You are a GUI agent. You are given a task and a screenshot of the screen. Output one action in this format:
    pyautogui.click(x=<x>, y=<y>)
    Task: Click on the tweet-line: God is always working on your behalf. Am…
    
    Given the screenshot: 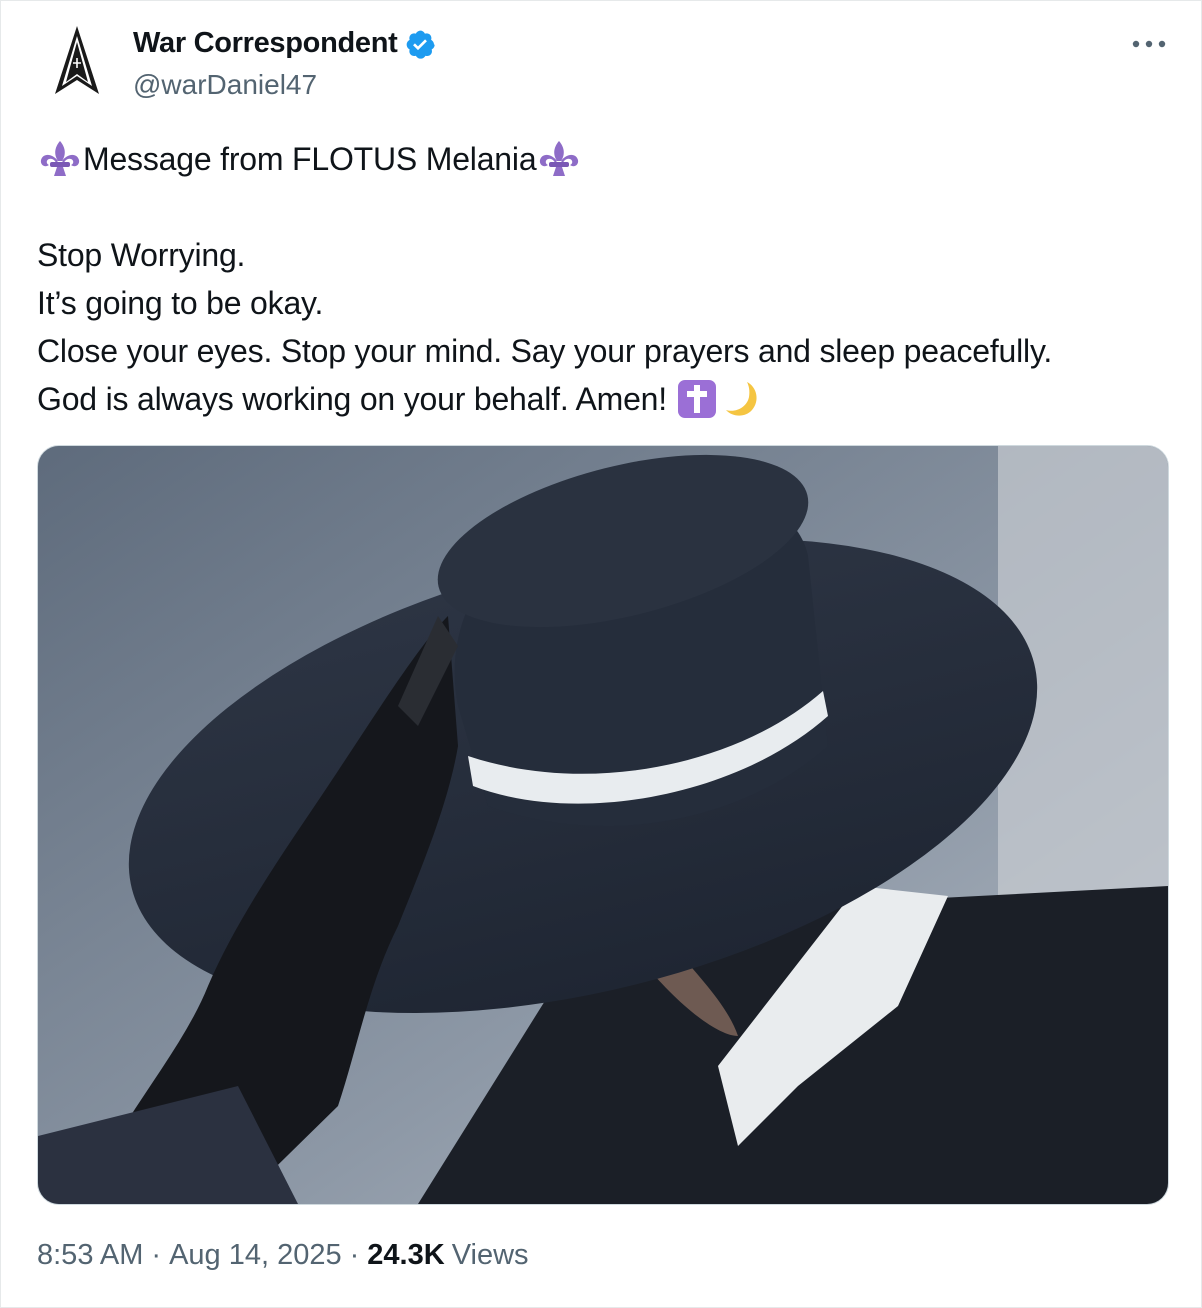 What is the action you would take?
    pyautogui.click(x=352, y=399)
    